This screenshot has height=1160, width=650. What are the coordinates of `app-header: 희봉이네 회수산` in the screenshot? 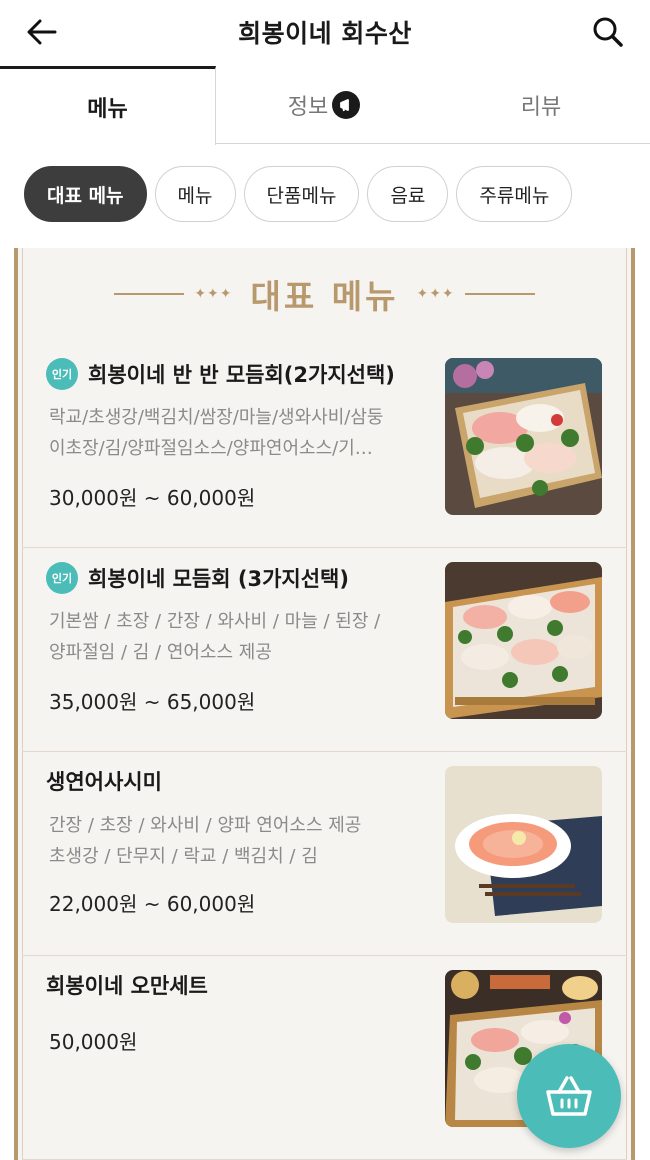 It's located at (325, 33).